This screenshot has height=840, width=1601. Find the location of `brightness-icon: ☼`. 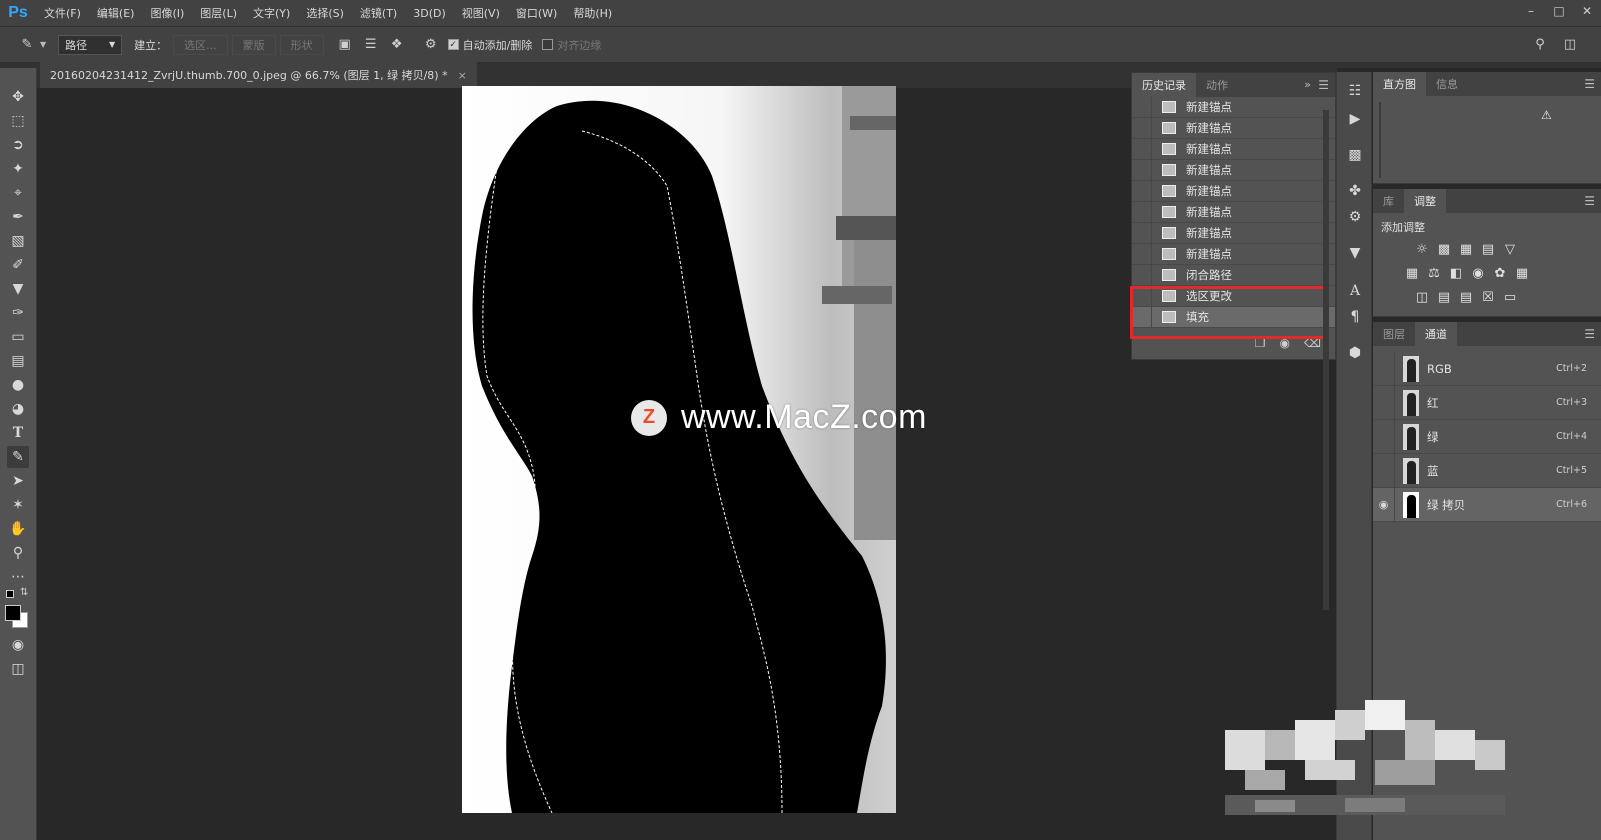

brightness-icon: ☼ is located at coordinates (1422, 249).